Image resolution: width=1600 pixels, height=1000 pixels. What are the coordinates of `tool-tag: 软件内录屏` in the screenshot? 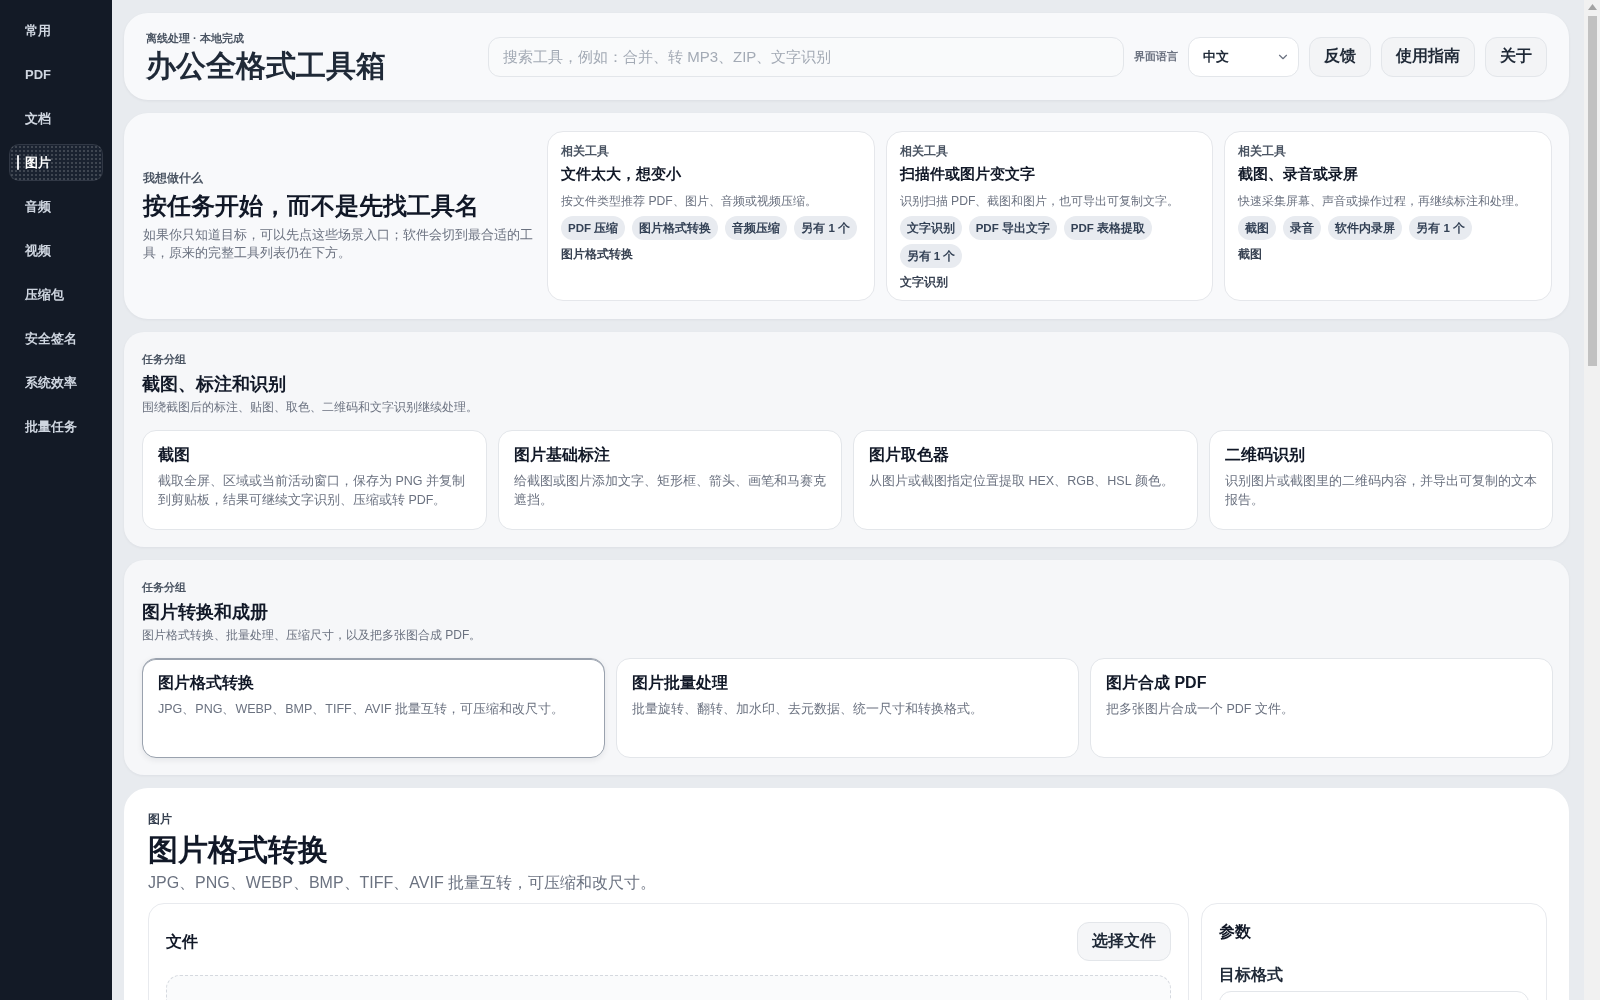 It's located at (1365, 228).